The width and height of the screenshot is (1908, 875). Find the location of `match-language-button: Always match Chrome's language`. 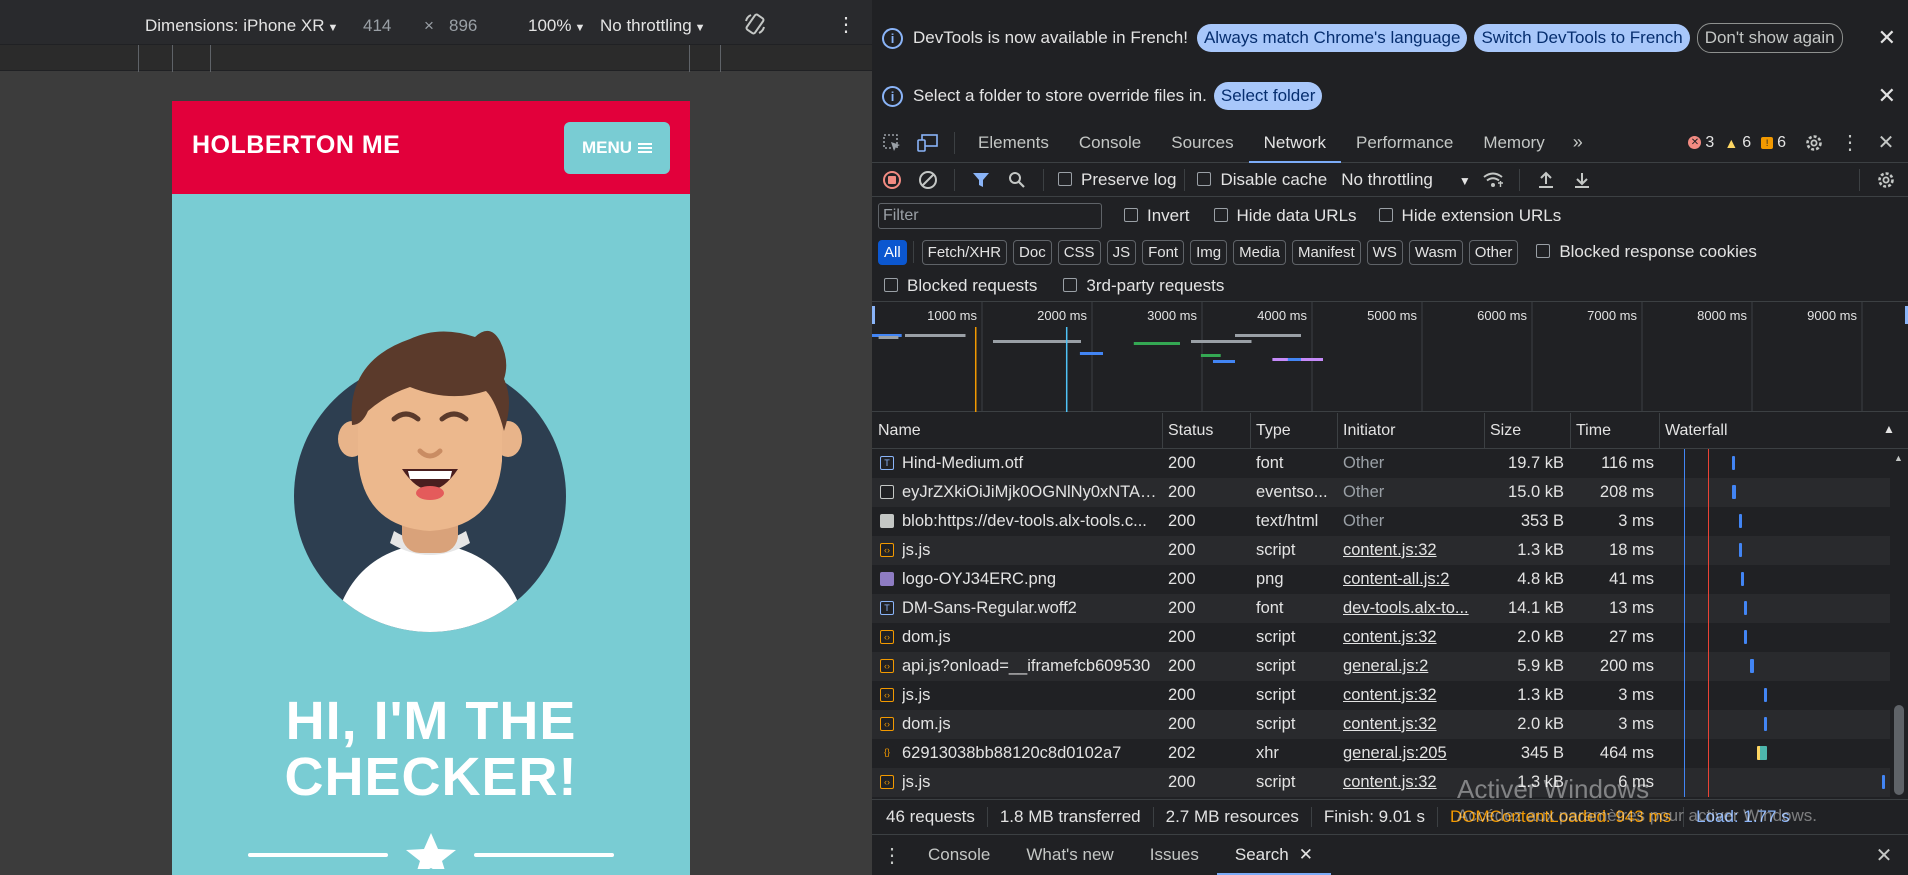

match-language-button: Always match Chrome's language is located at coordinates (1332, 38).